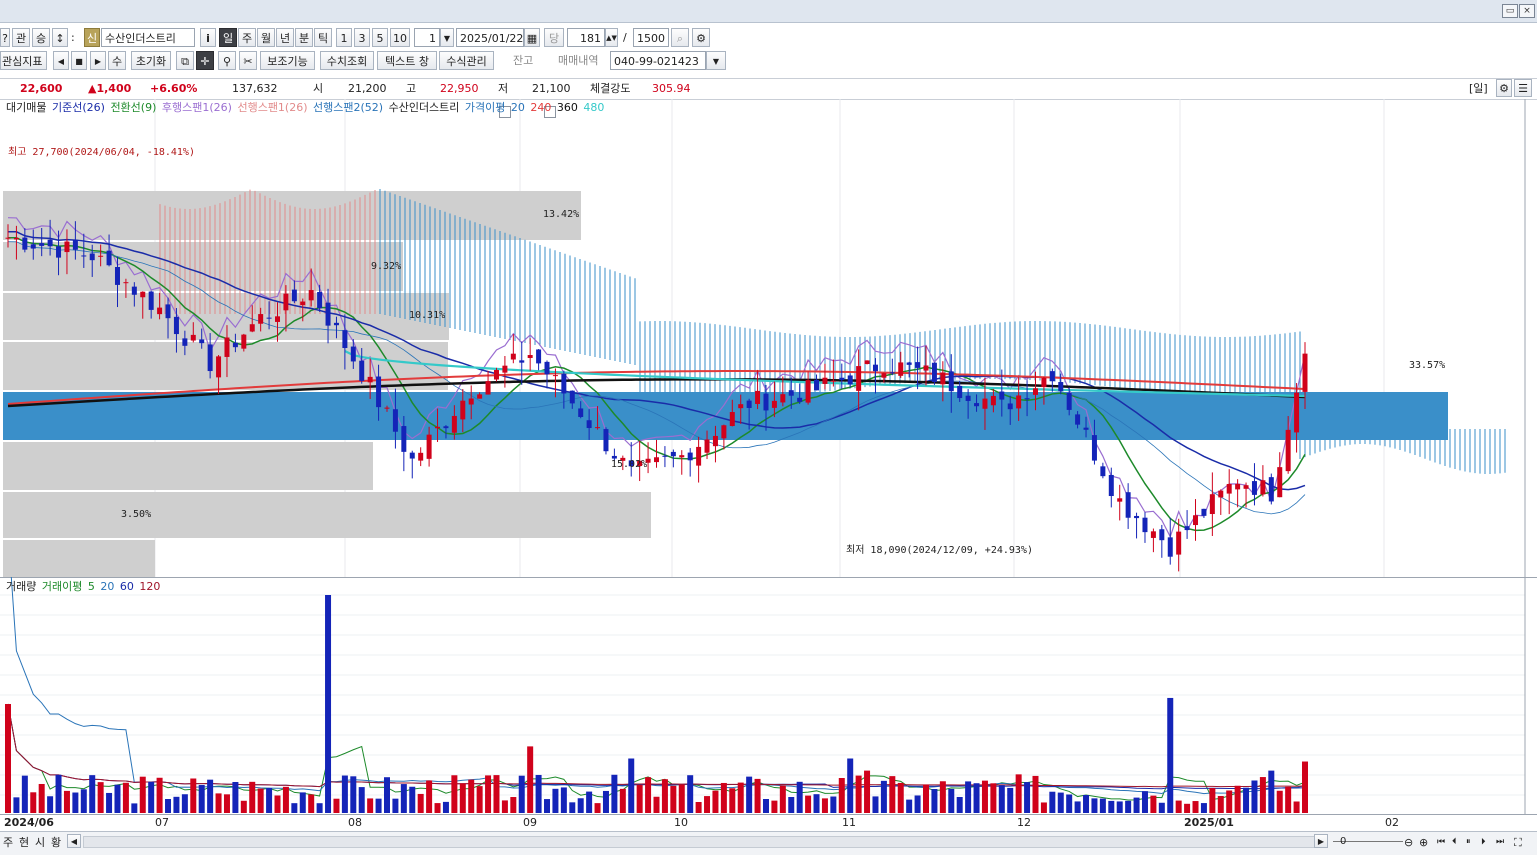 This screenshot has height=855, width=1537. I want to click on reset-button: 초기화, so click(151, 60).